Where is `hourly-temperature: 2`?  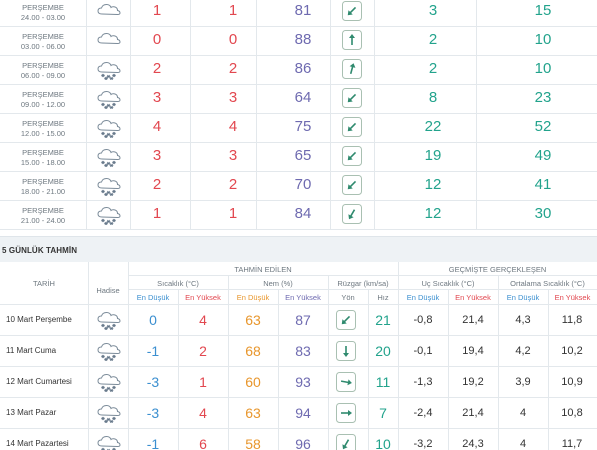 hourly-temperature: 2 is located at coordinates (157, 68).